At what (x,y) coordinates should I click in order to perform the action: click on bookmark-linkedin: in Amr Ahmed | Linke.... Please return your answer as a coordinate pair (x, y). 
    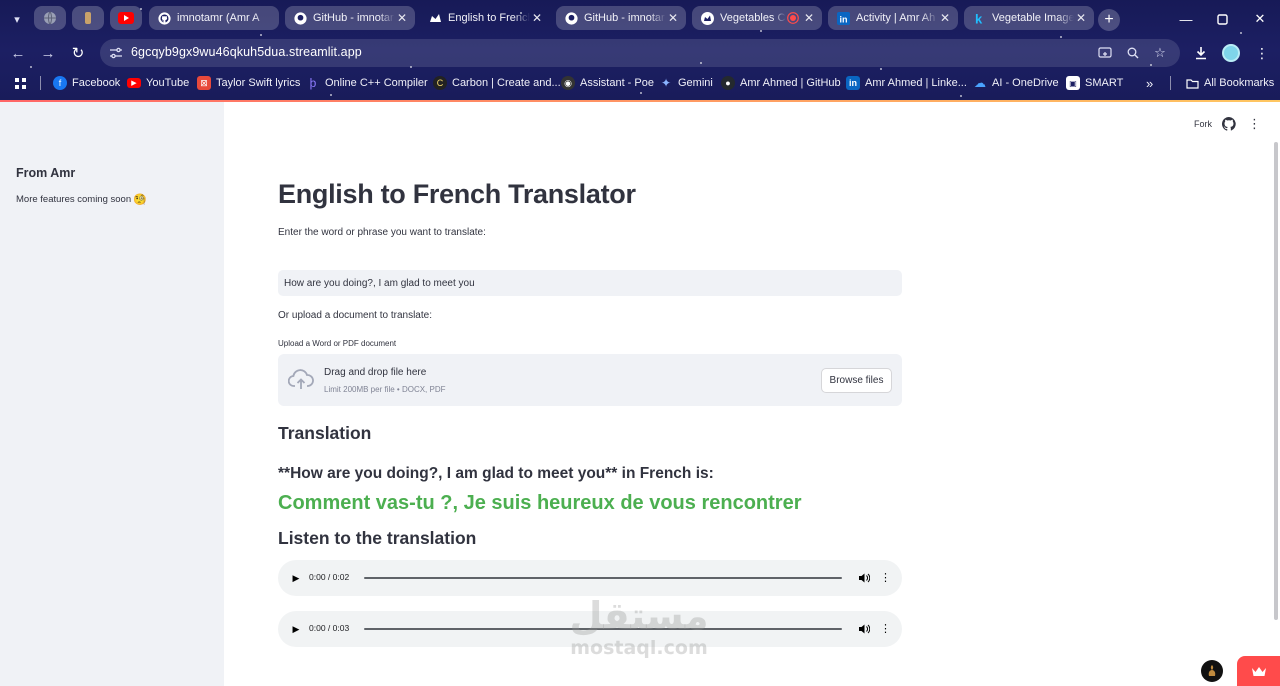
    Looking at the image, I should click on (906, 83).